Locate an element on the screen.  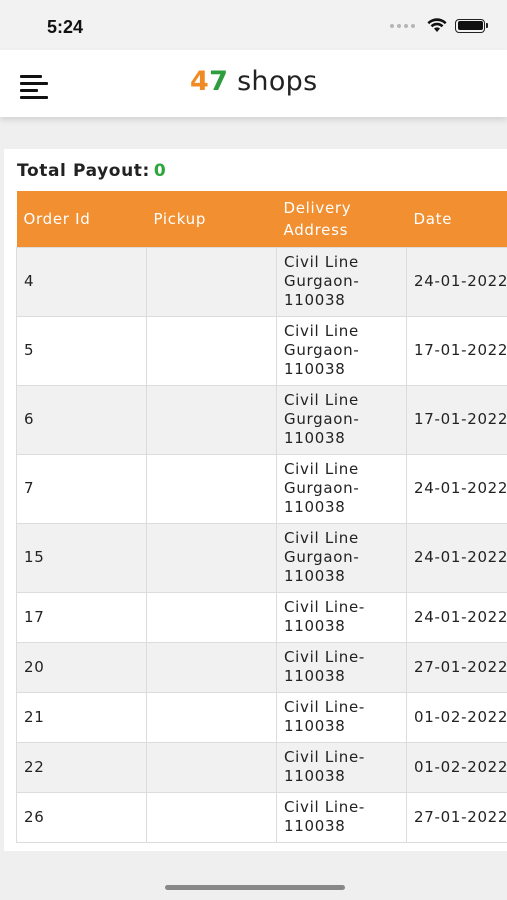
order-id-cell: 7 is located at coordinates (81, 488).